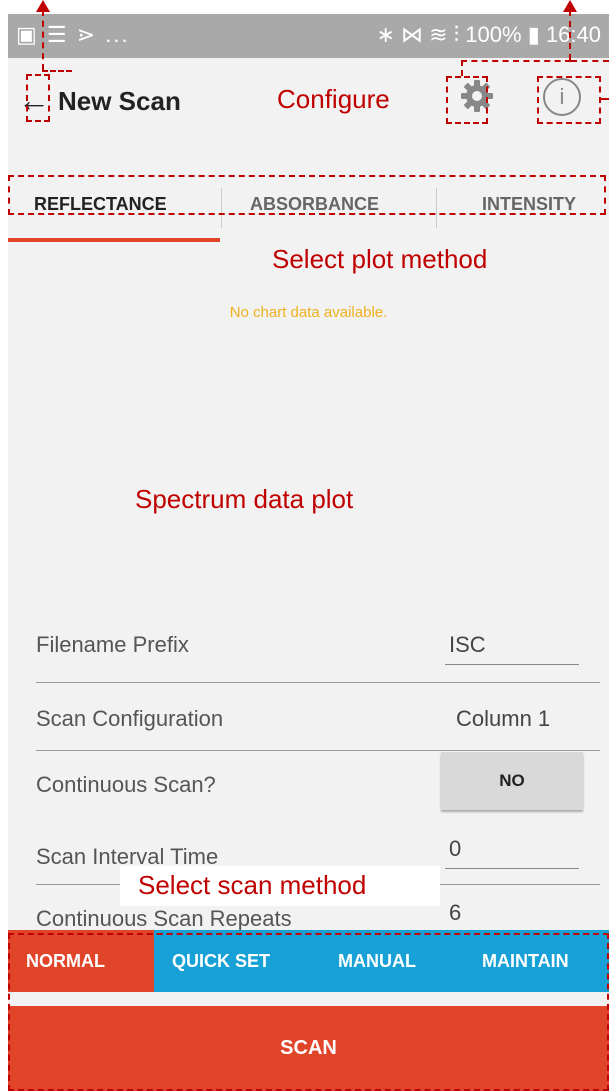  I want to click on annotation-box-back, so click(38, 98).